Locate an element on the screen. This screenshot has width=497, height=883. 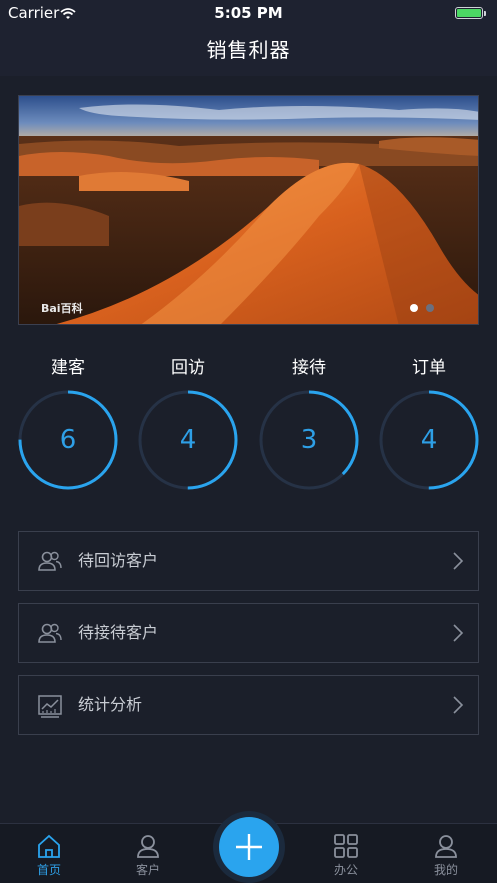
page-title: 销售利器 is located at coordinates (248, 50).